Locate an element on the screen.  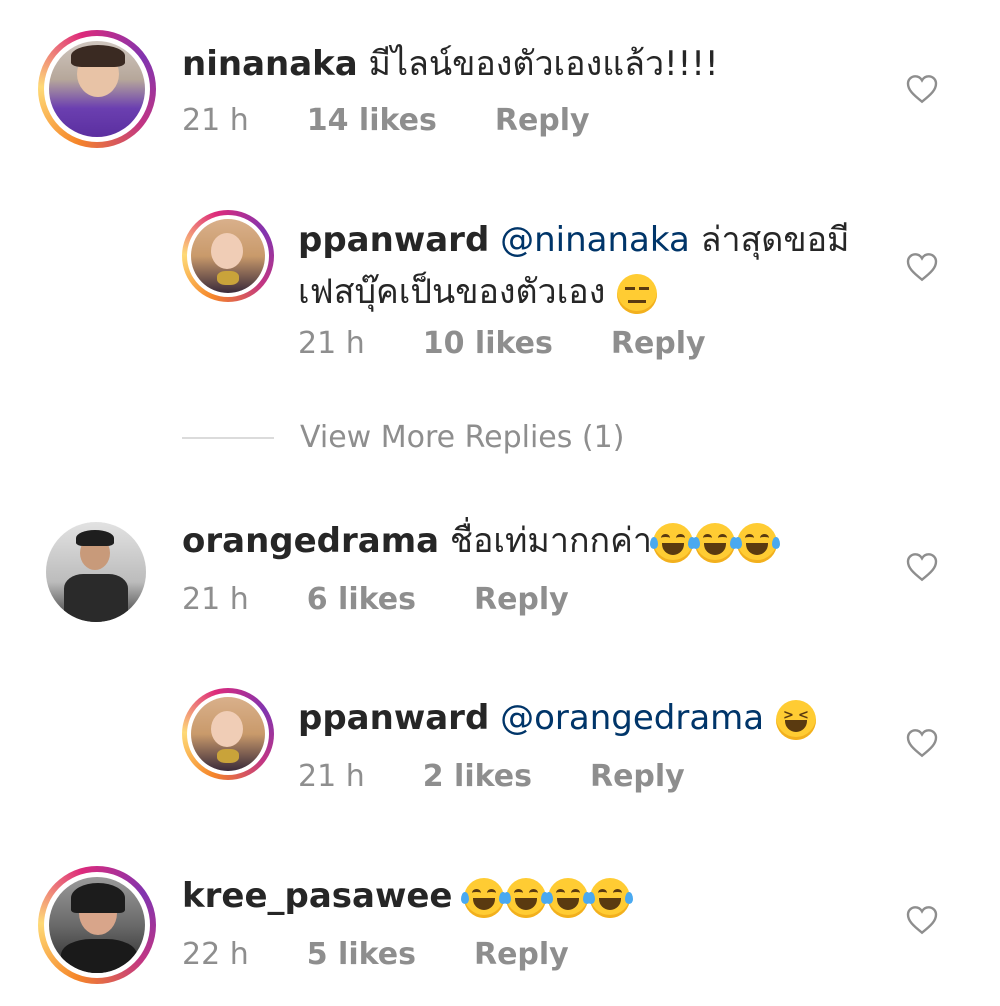
likes-count: 2 likes is located at coordinates (477, 776).